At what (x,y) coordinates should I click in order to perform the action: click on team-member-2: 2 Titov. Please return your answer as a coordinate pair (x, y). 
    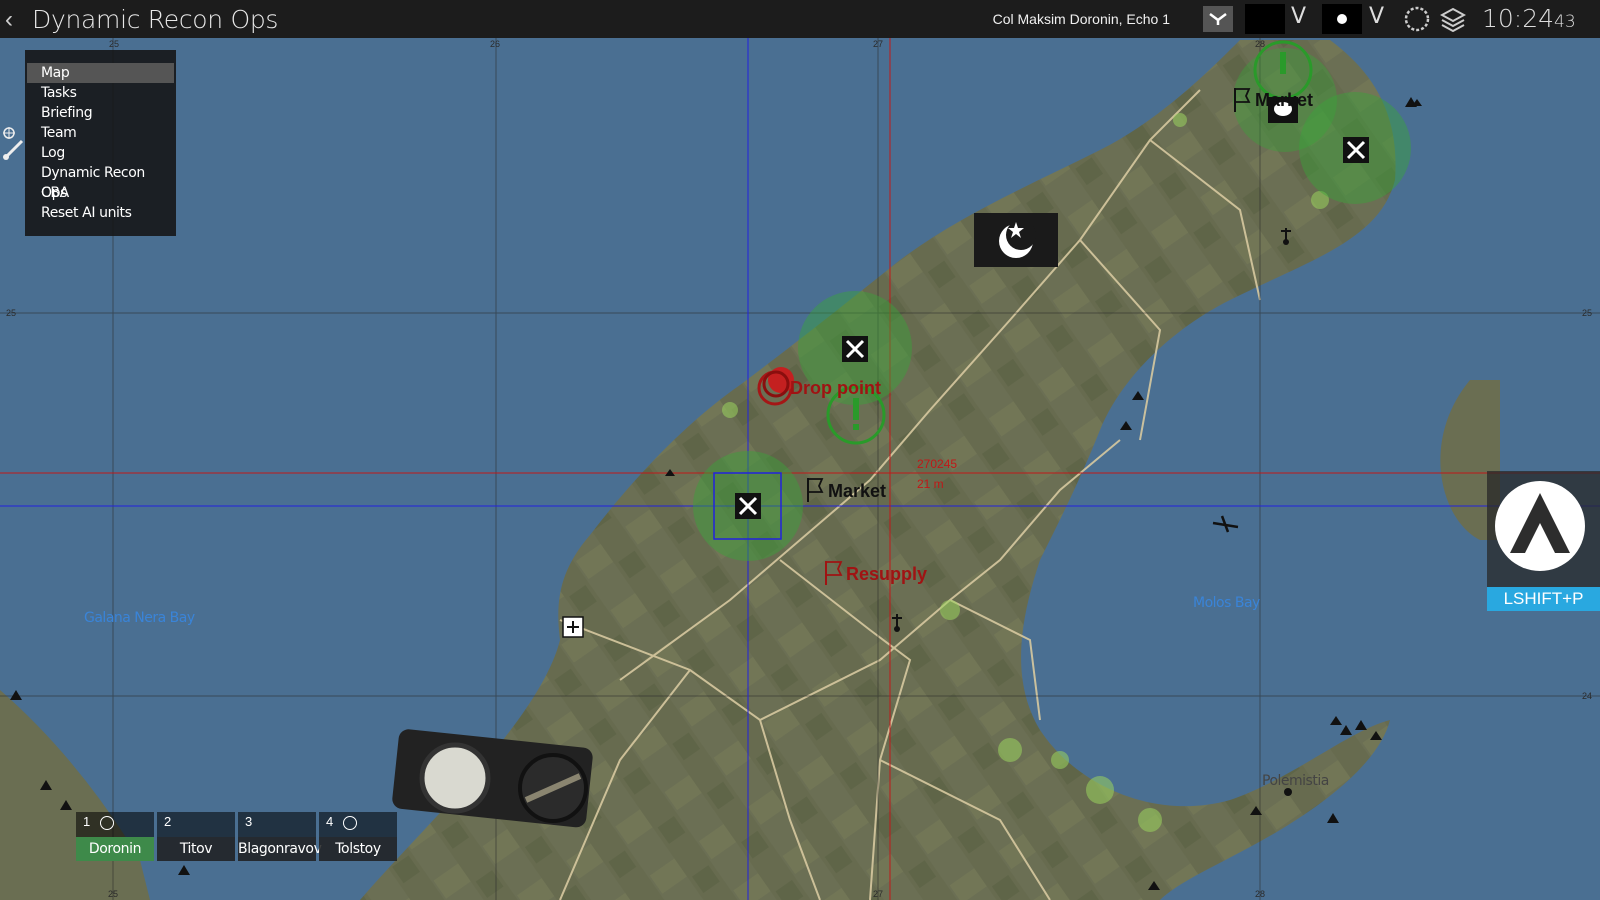
    Looking at the image, I should click on (196, 836).